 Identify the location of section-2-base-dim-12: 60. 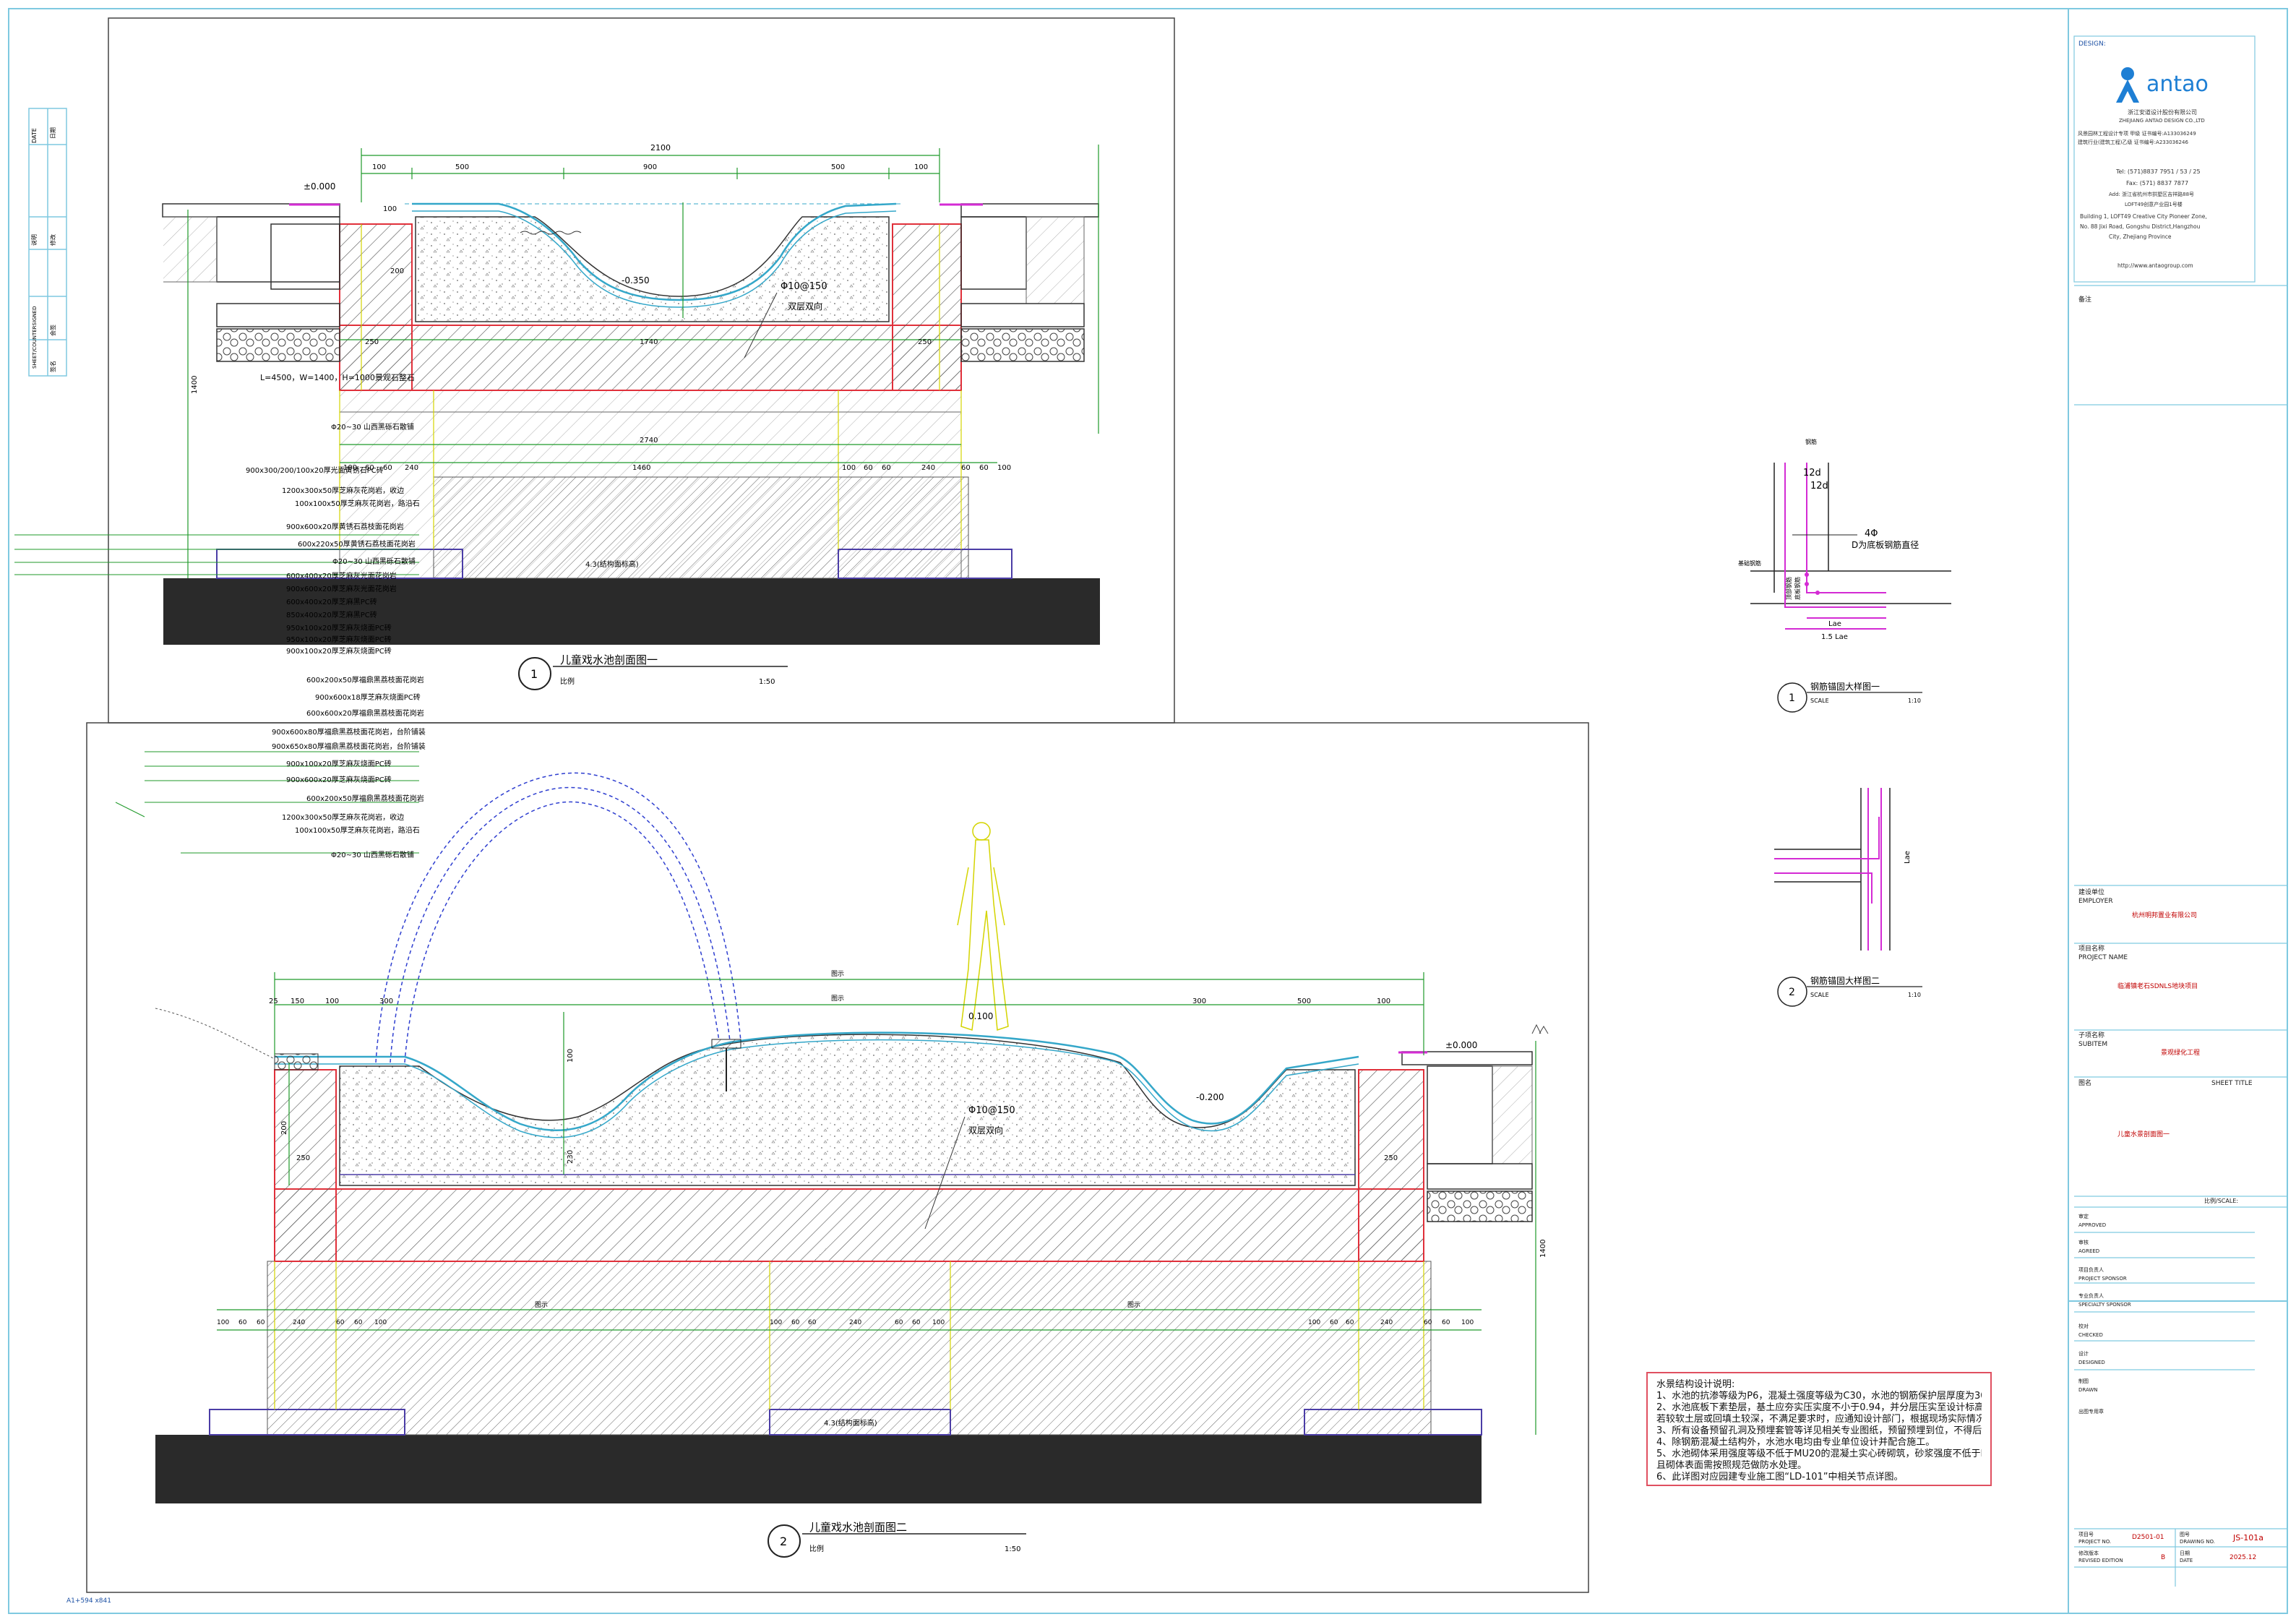
(916, 1322).